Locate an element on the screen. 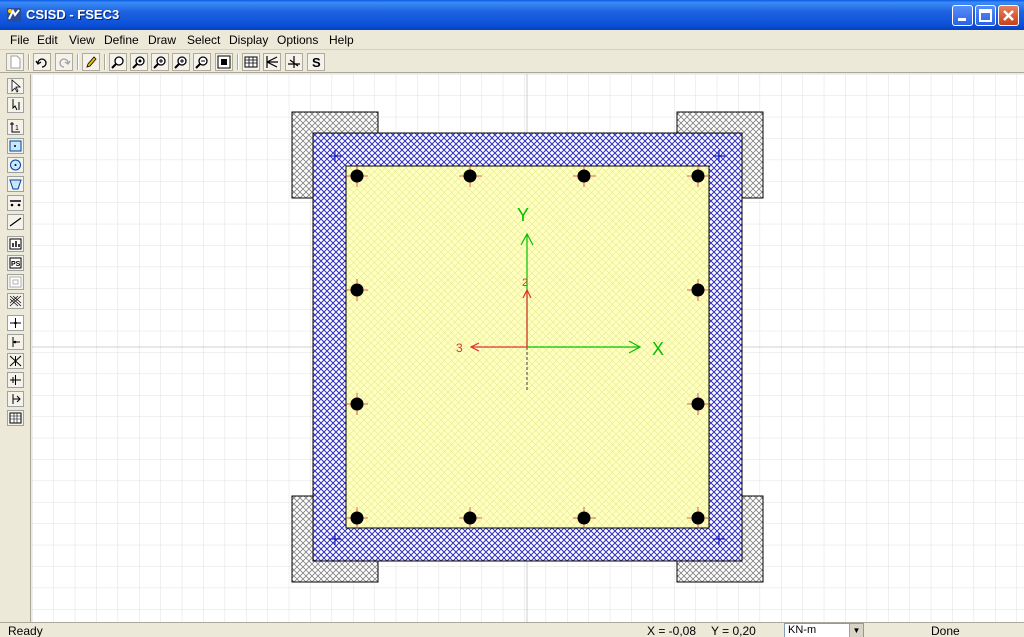 The height and width of the screenshot is (637, 1024). refresh-view-icon is located at coordinates (224, 62).